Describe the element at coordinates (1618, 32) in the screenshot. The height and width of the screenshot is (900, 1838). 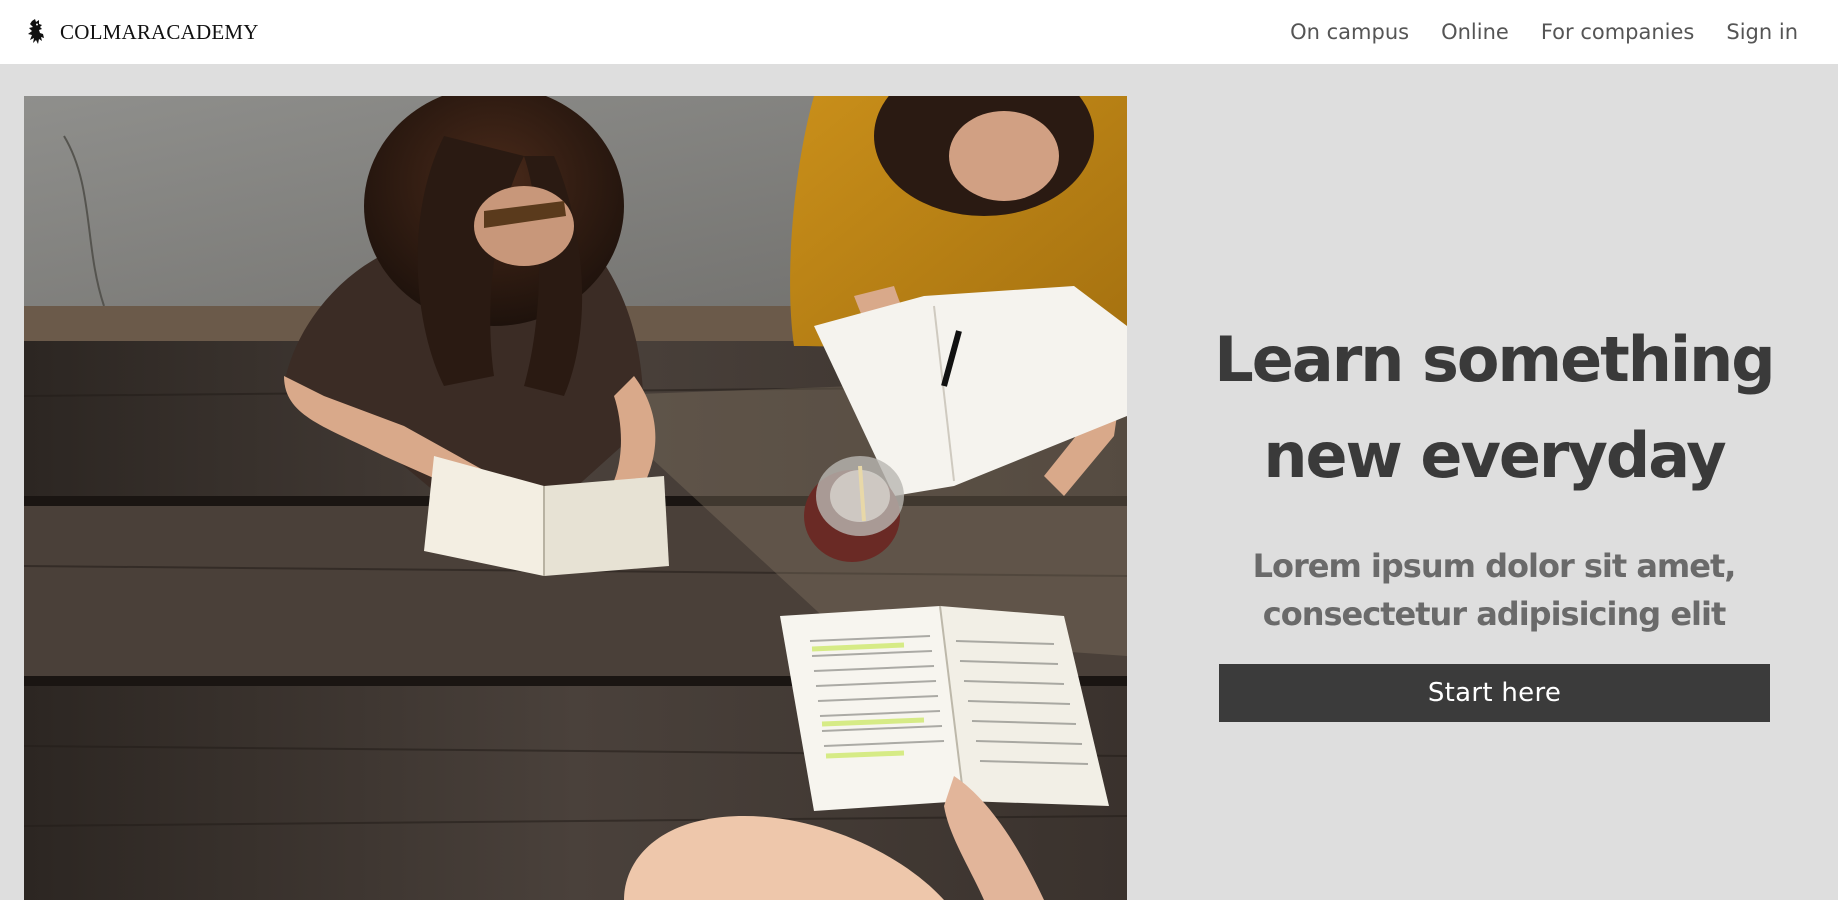
I see `nav-link-for-companies: For companies` at that location.